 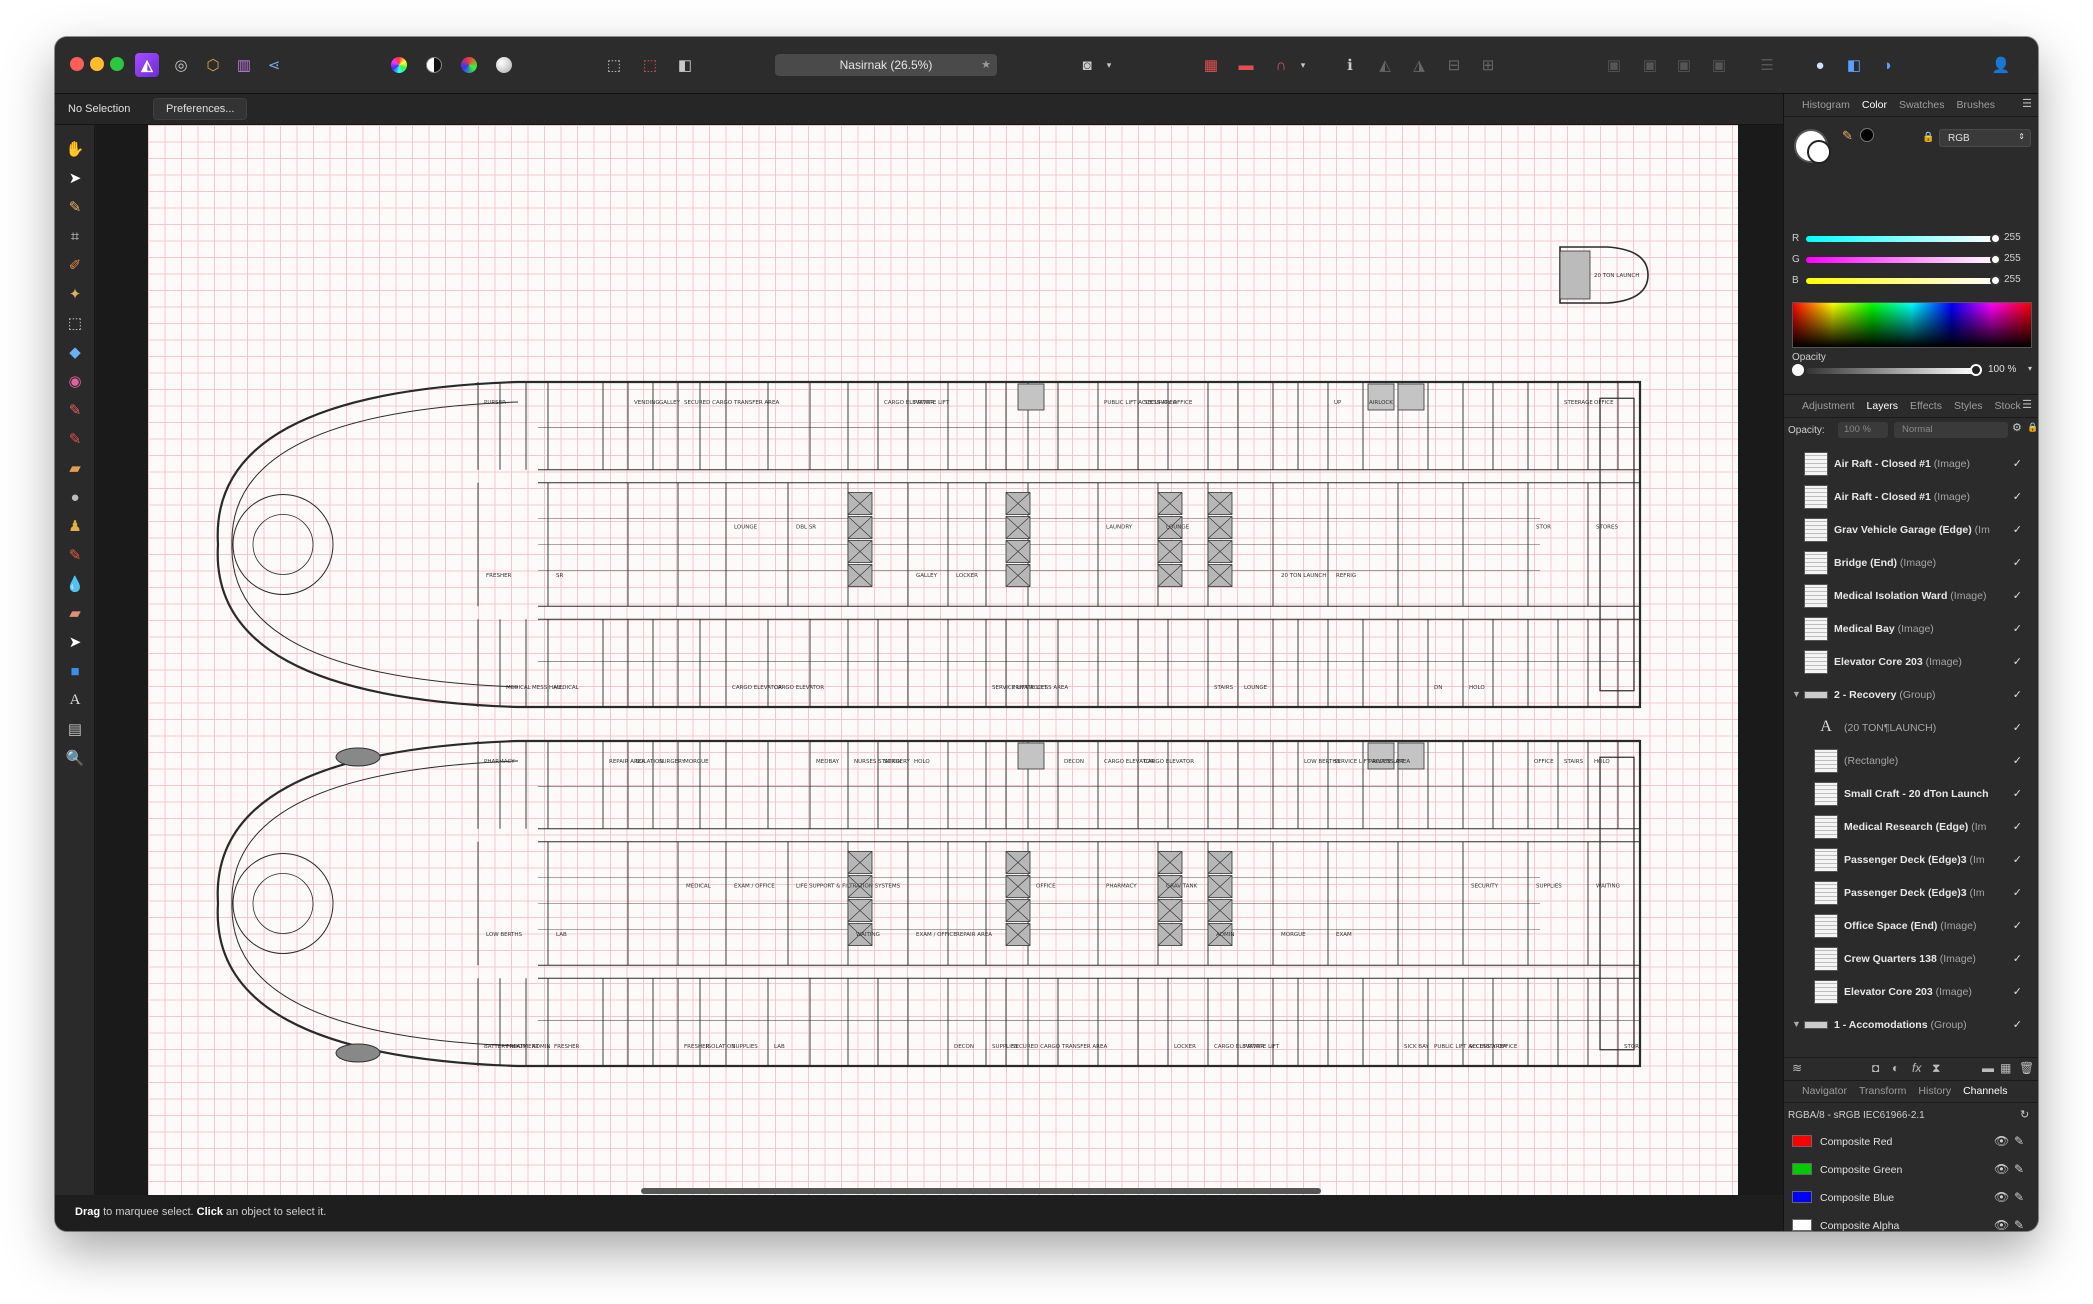 What do you see at coordinates (1912, 959) in the screenshot?
I see `layer-row: Crew Quarters 138 (Image) ✓` at bounding box center [1912, 959].